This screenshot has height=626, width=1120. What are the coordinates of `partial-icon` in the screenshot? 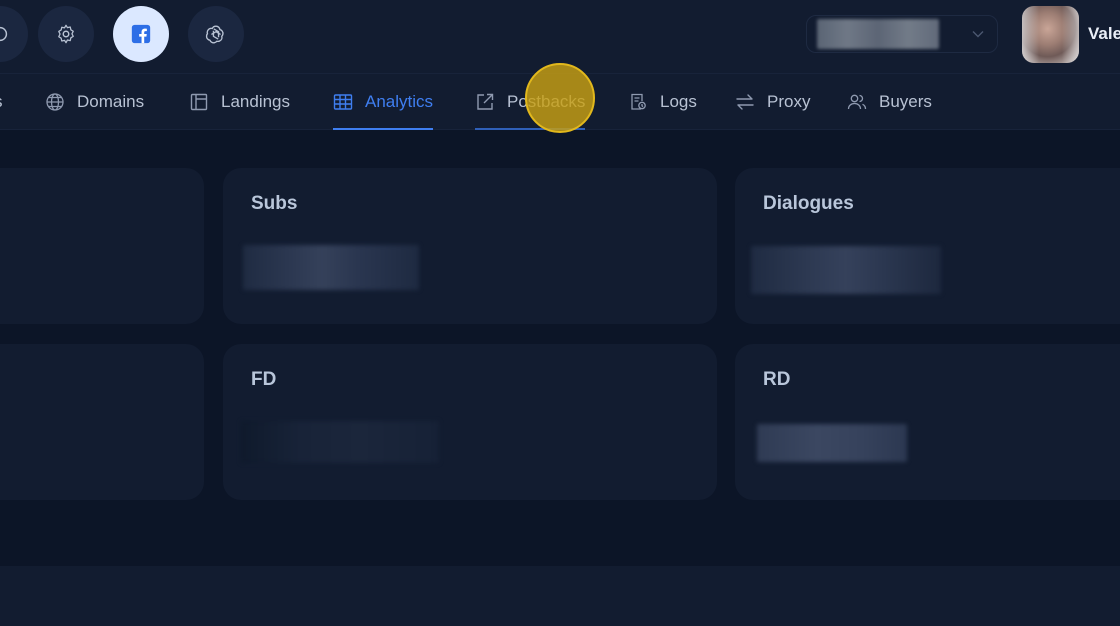 It's located at (4, 34).